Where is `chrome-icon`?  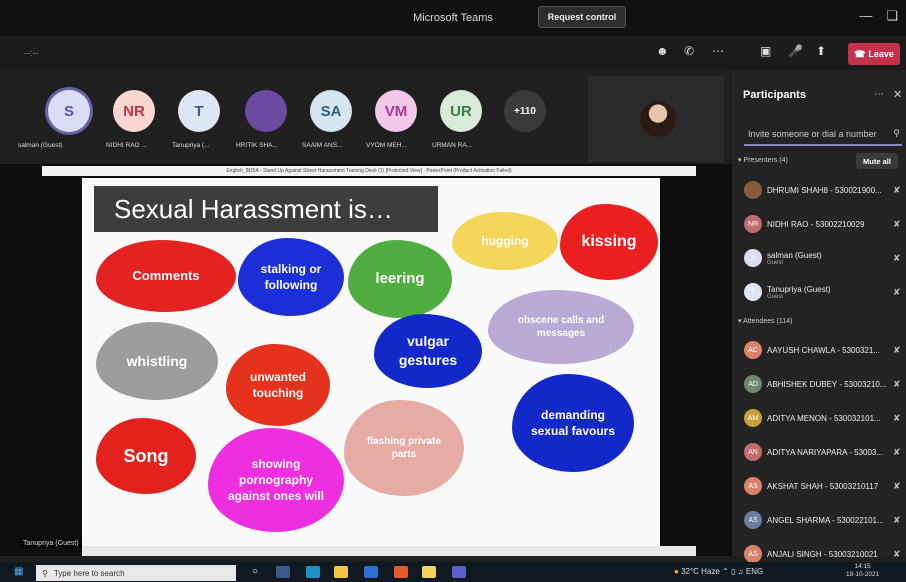 chrome-icon is located at coordinates (401, 572).